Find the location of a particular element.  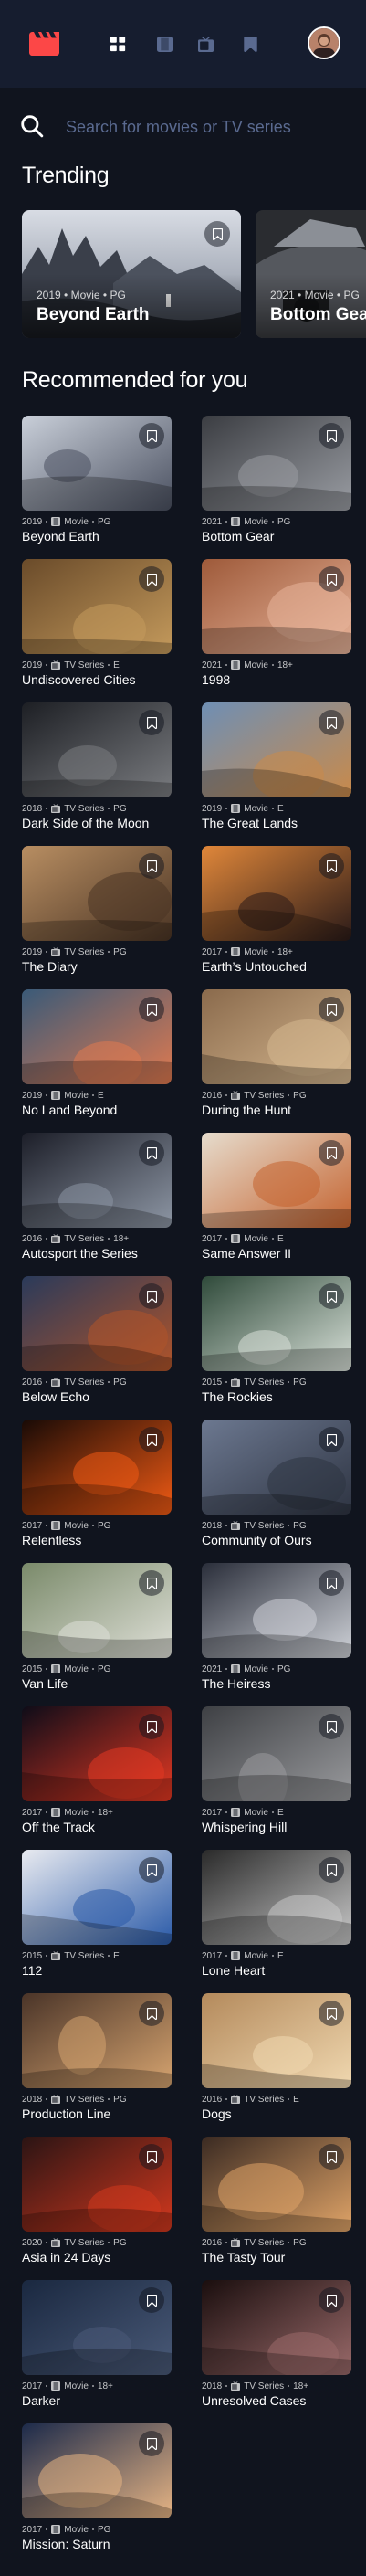

media-card: 2018 TV Series PG Community of Ours is located at coordinates (276, 1486).